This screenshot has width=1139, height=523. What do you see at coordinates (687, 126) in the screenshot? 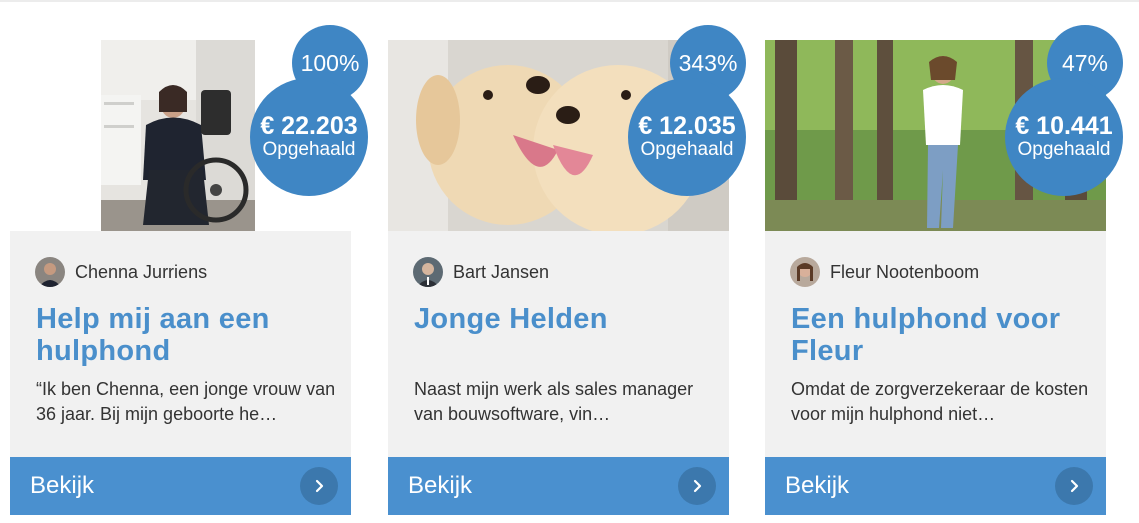
I see `amount-raised: € 12.035` at bounding box center [687, 126].